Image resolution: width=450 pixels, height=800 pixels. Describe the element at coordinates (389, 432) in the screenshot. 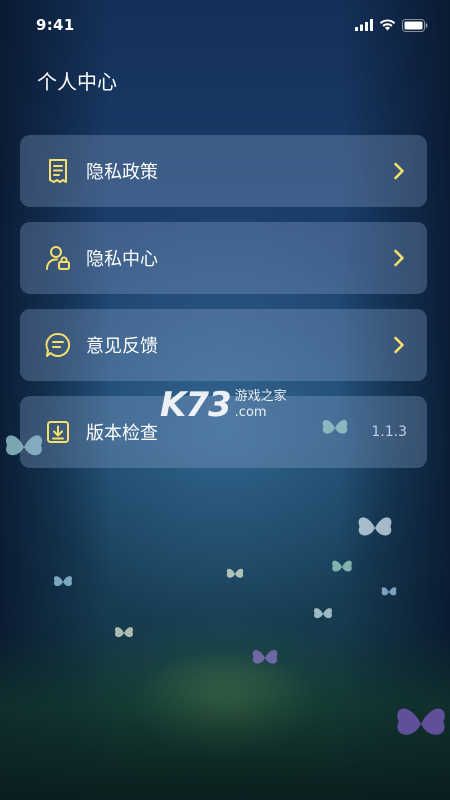

I see `version-number: 1.1.3` at that location.